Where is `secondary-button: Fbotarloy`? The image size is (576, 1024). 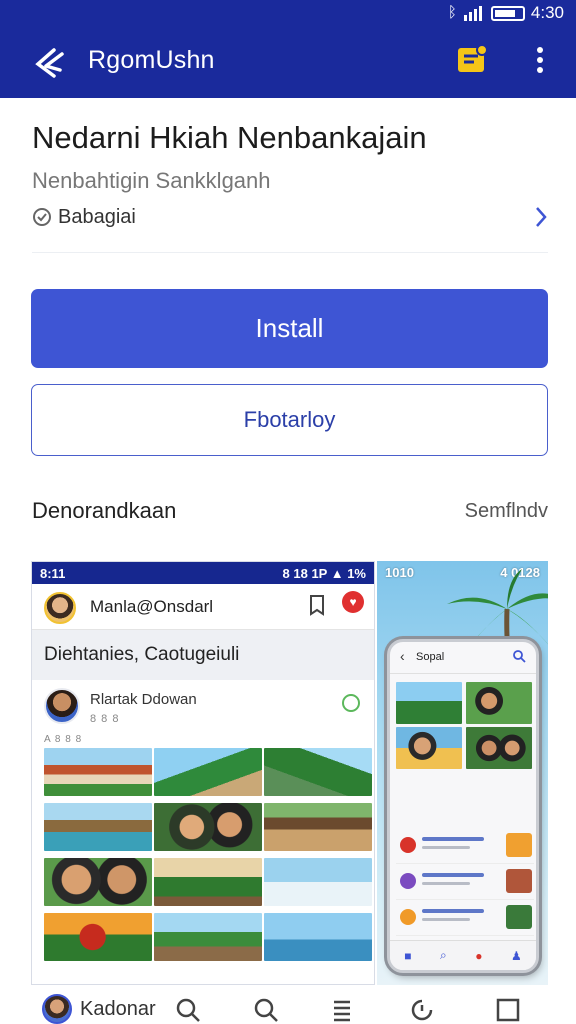
secondary-button: Fbotarloy is located at coordinates (289, 420).